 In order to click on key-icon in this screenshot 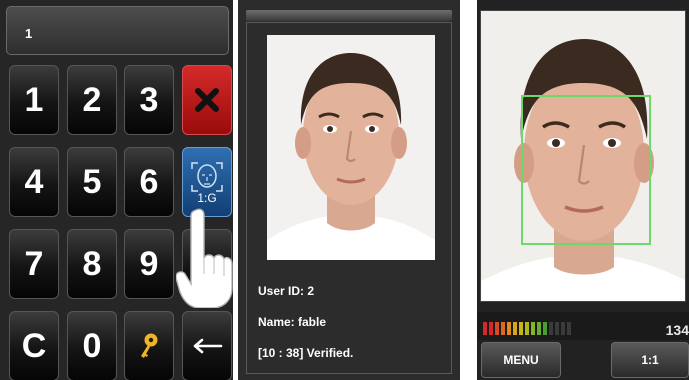, I will do `click(149, 346)`.